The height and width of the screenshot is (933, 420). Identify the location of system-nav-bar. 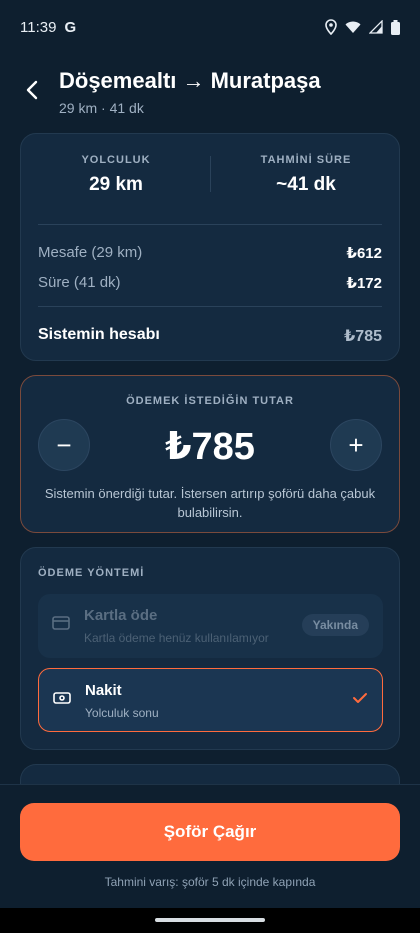
(210, 920).